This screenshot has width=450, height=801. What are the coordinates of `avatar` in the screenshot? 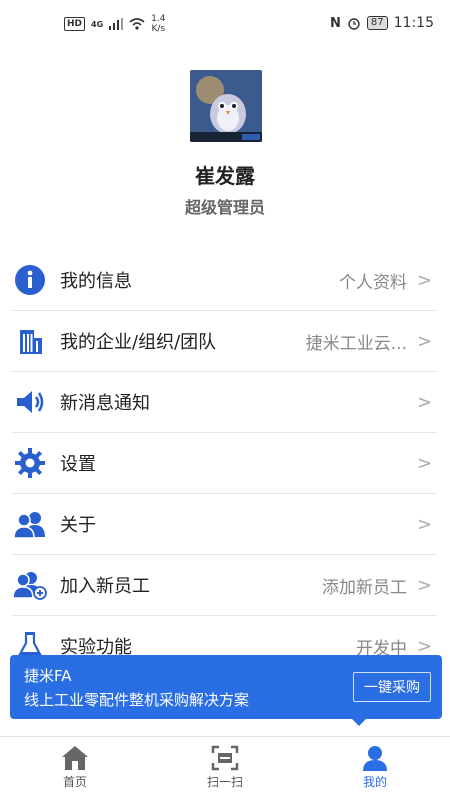 It's located at (226, 106).